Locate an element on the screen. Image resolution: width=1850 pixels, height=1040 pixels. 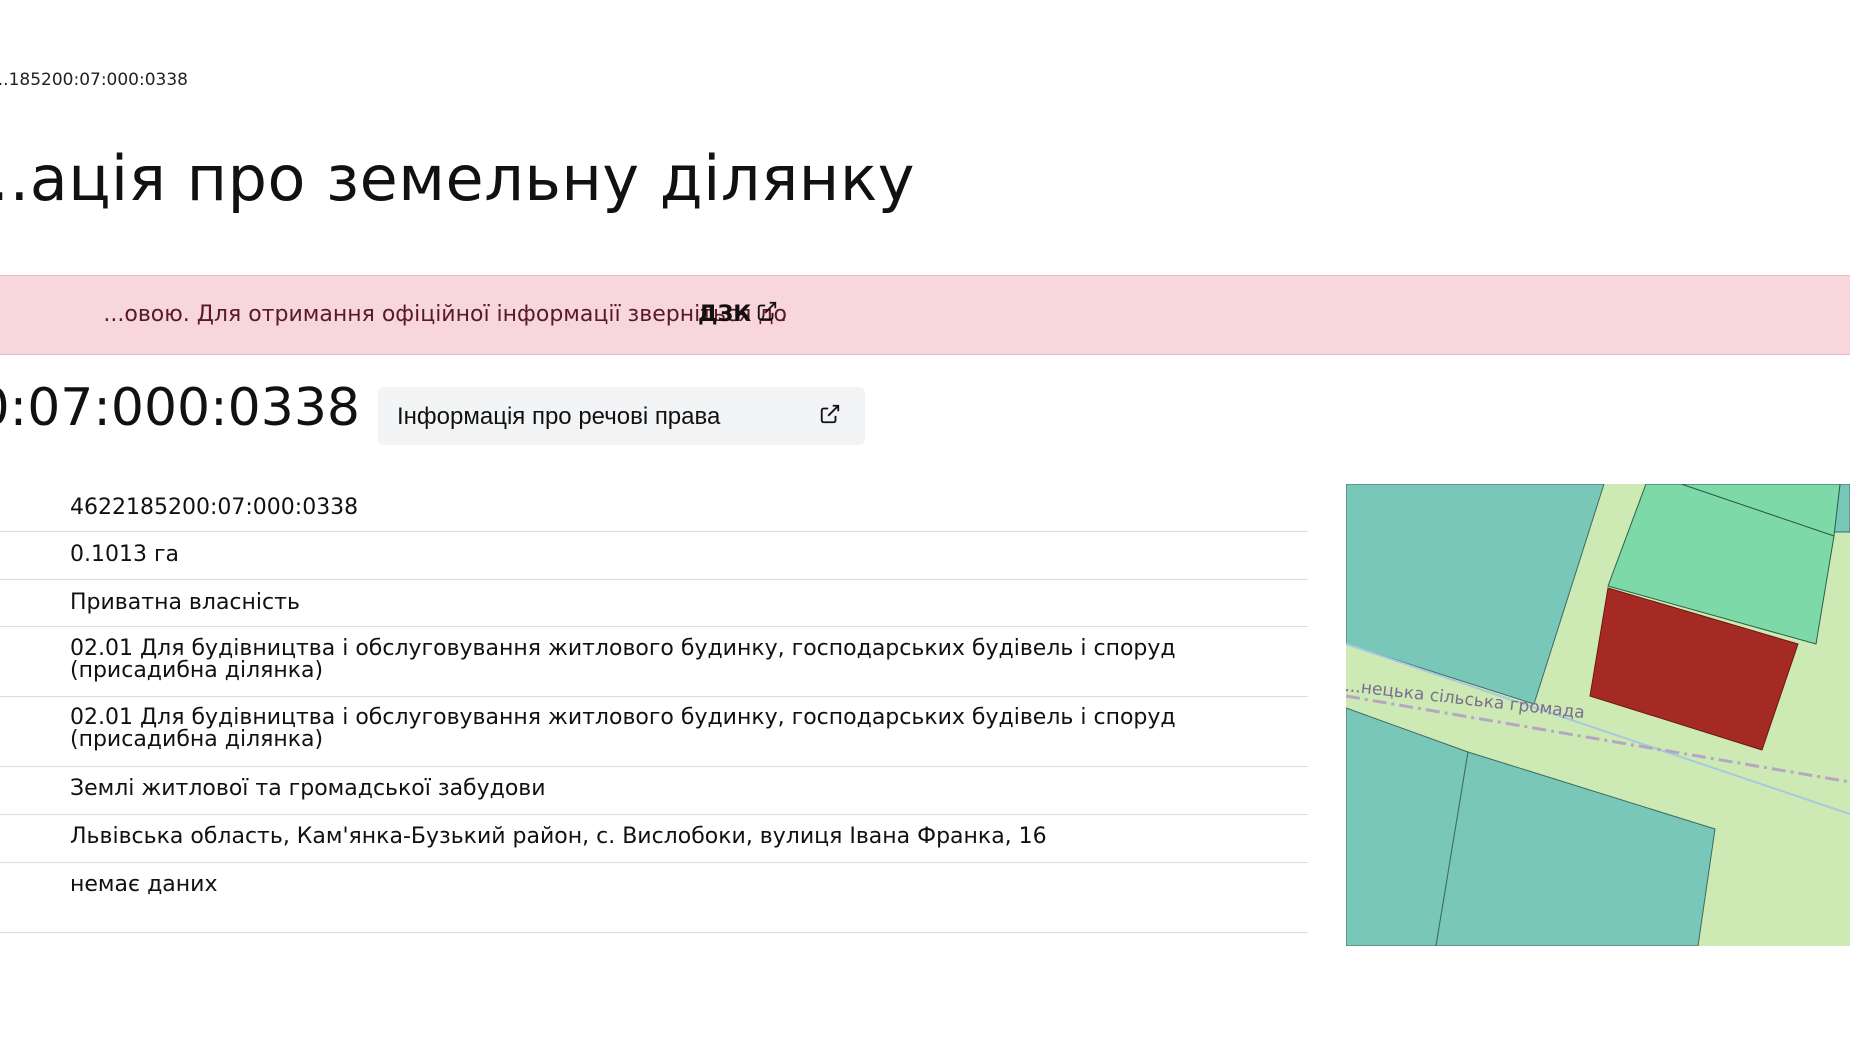
parcel-map: ...нецька сільська громада is located at coordinates (1598, 715).